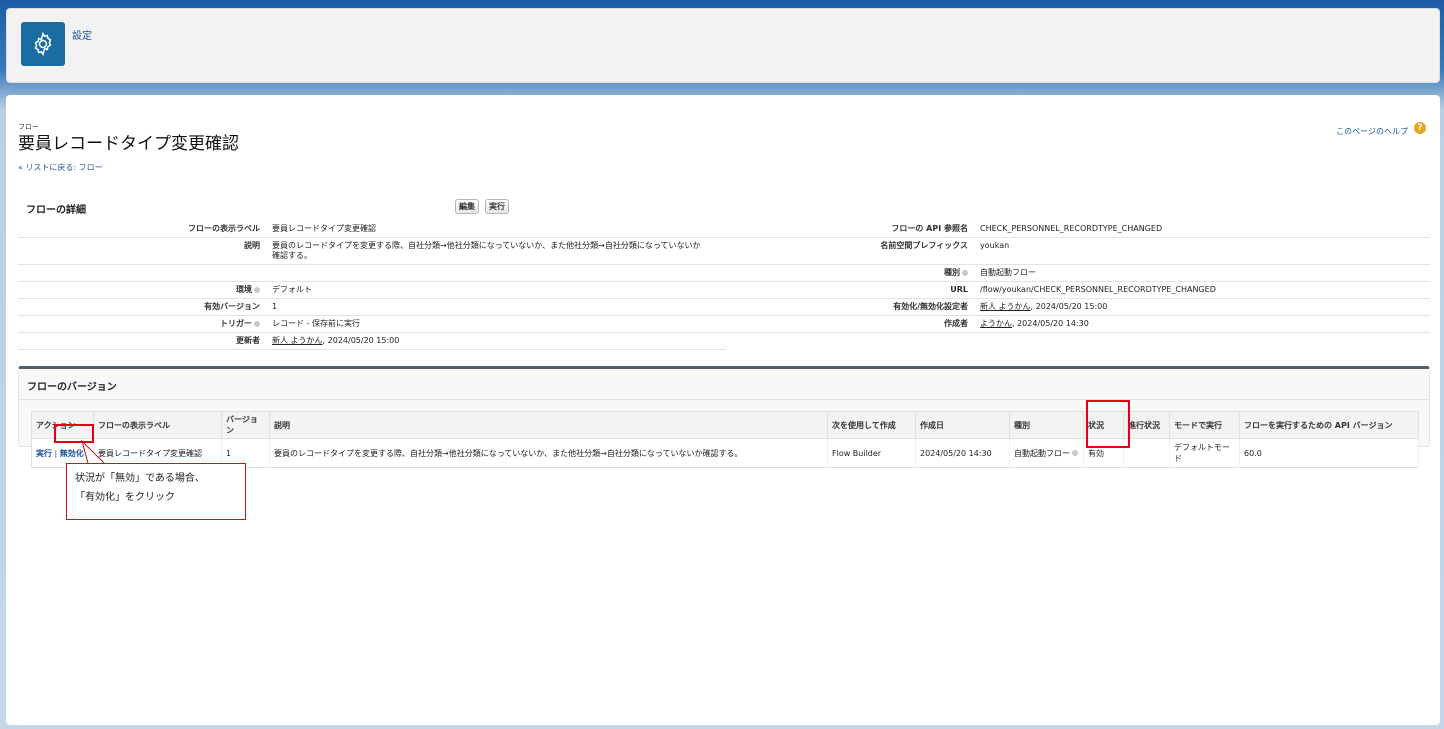  What do you see at coordinates (142, 251) in the screenshot?
I see `detail-label: 説明` at bounding box center [142, 251].